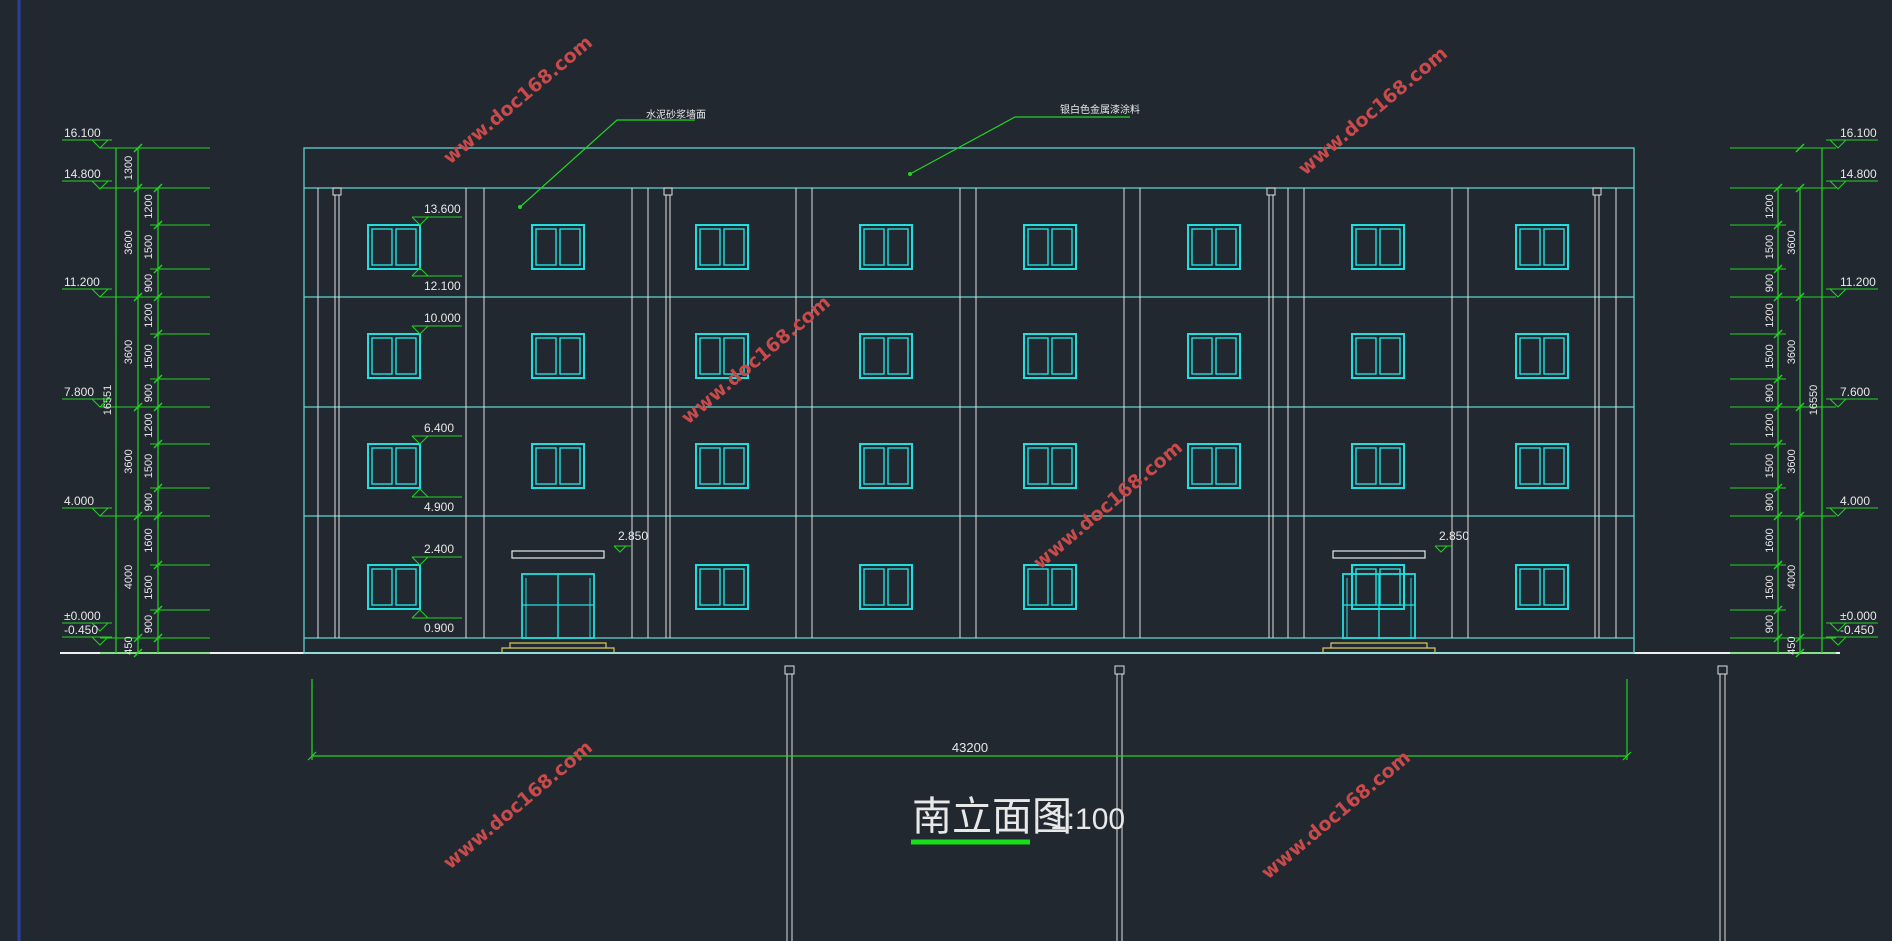 The width and height of the screenshot is (1892, 941). I want to click on level-label: 7.600, so click(1855, 392).